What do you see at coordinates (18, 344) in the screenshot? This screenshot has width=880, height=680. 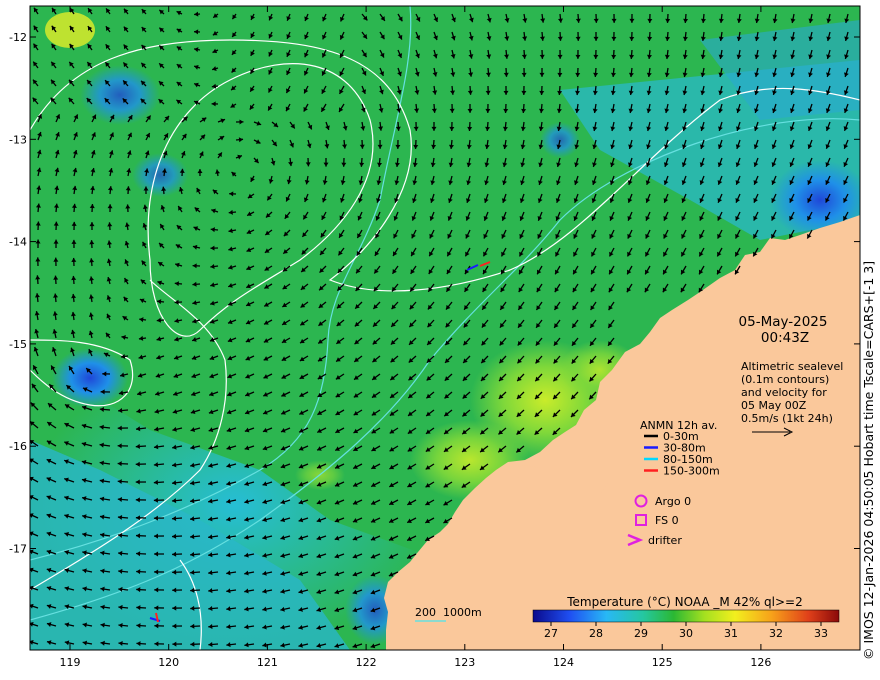 I see `y-tick-label: -15` at bounding box center [18, 344].